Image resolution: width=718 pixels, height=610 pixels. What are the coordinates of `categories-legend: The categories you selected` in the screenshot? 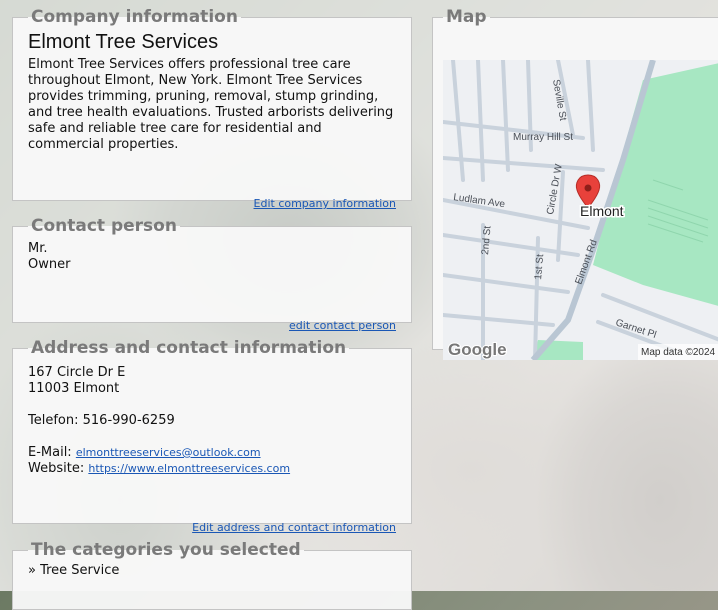 It's located at (166, 550).